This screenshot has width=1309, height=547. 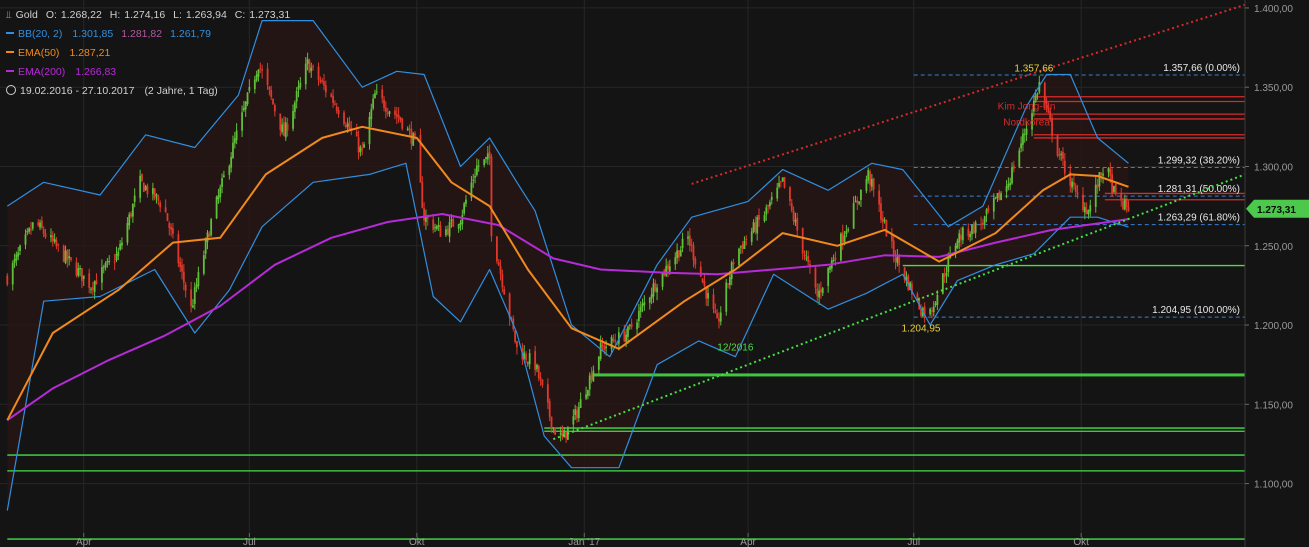 I want to click on clock-icon, so click(x=11, y=90).